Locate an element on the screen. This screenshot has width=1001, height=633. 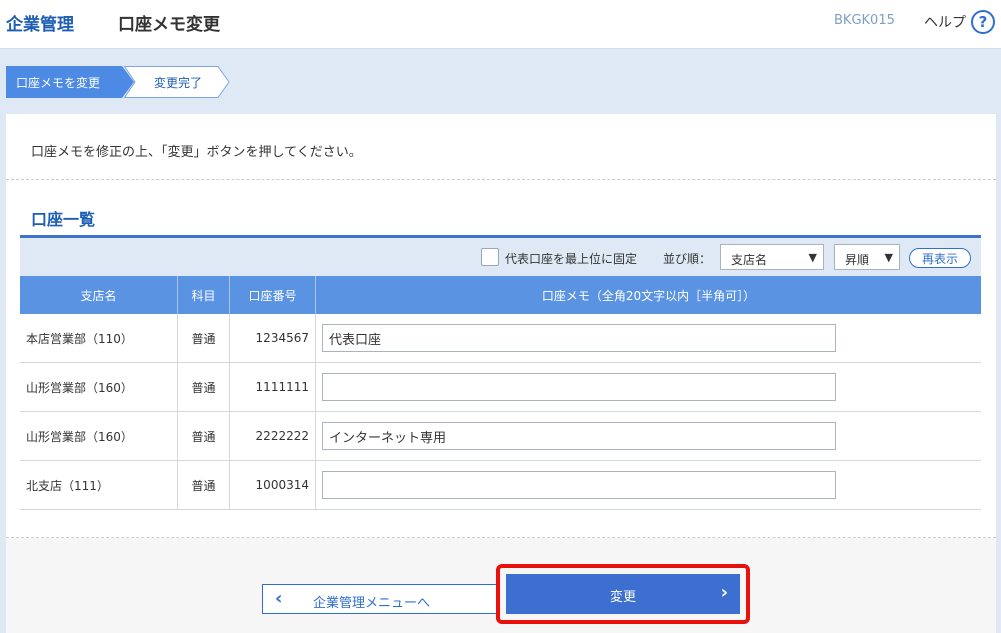
back-to-menu-label: 企業管理メニューへ is located at coordinates (372, 603).